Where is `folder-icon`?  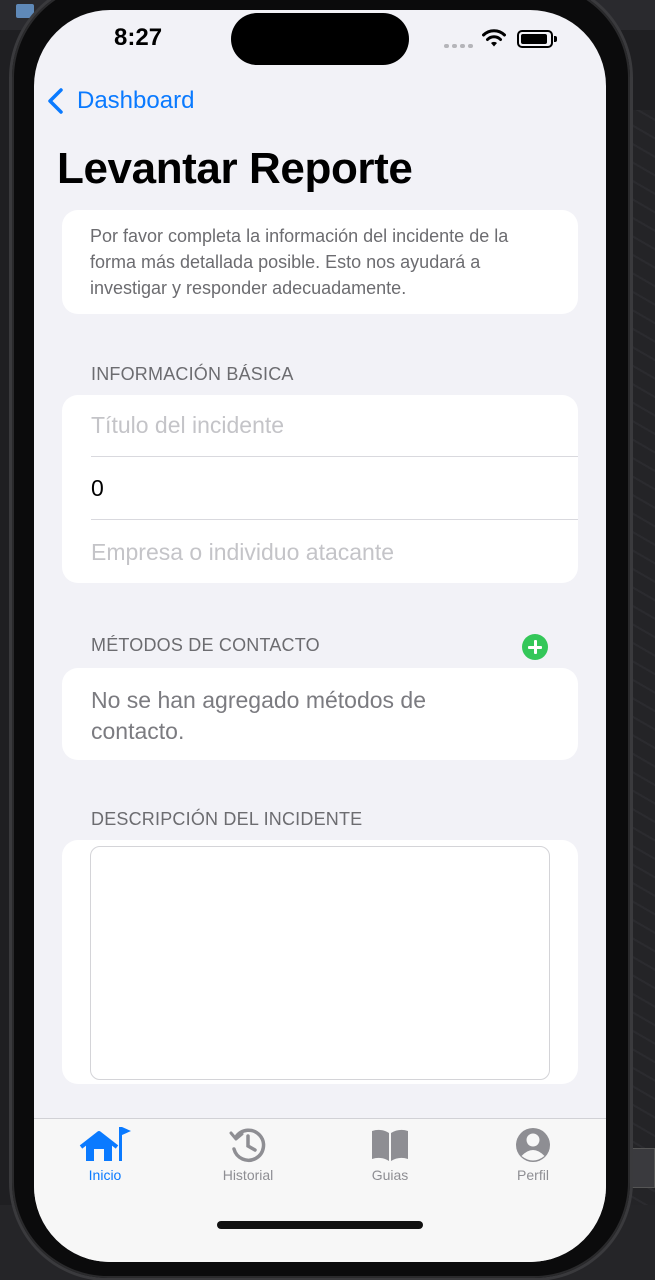 folder-icon is located at coordinates (25, 11).